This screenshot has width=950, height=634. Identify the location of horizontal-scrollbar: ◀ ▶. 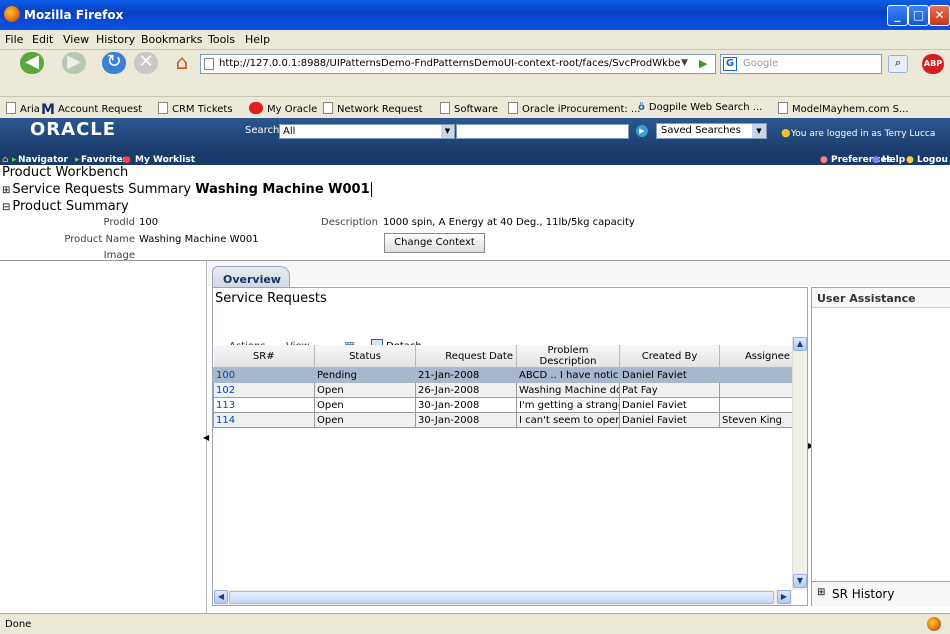
(503, 597).